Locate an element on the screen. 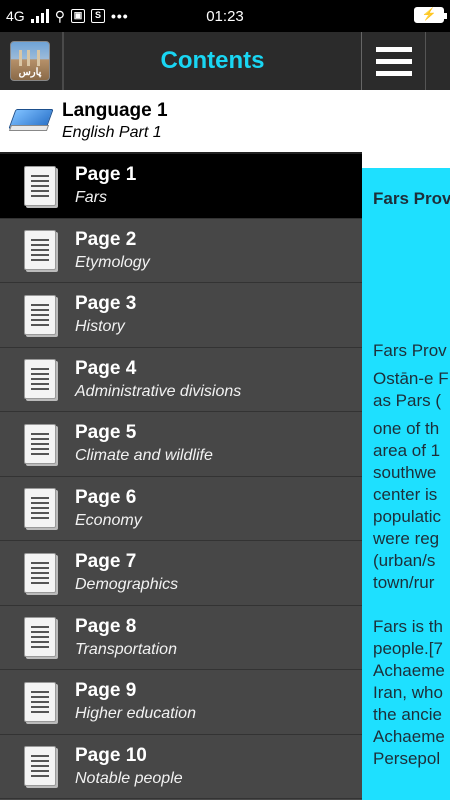 Image resolution: width=450 pixels, height=800 pixels. page-item-4: Page 4 Administrative divisions is located at coordinates (181, 379).